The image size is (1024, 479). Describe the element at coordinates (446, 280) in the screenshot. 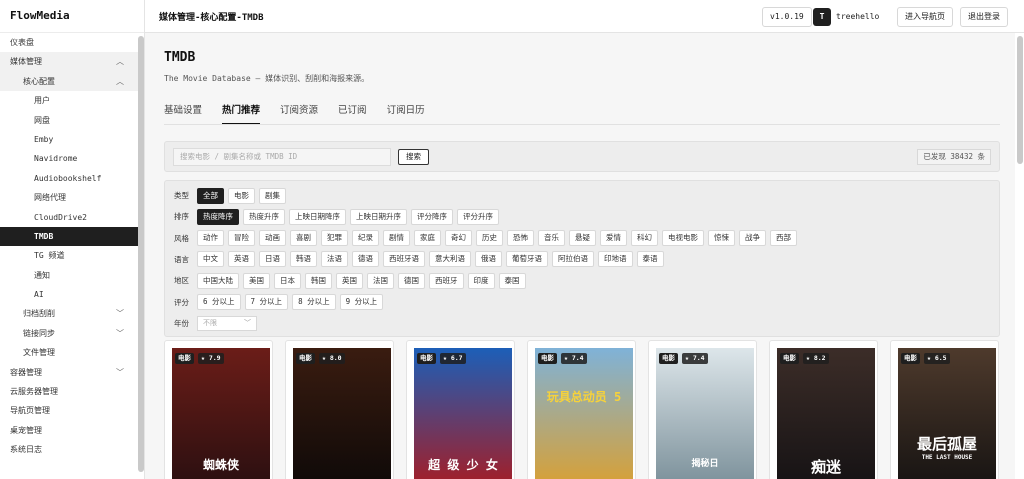

I see `filter-chip-region-7: 西班牙` at that location.